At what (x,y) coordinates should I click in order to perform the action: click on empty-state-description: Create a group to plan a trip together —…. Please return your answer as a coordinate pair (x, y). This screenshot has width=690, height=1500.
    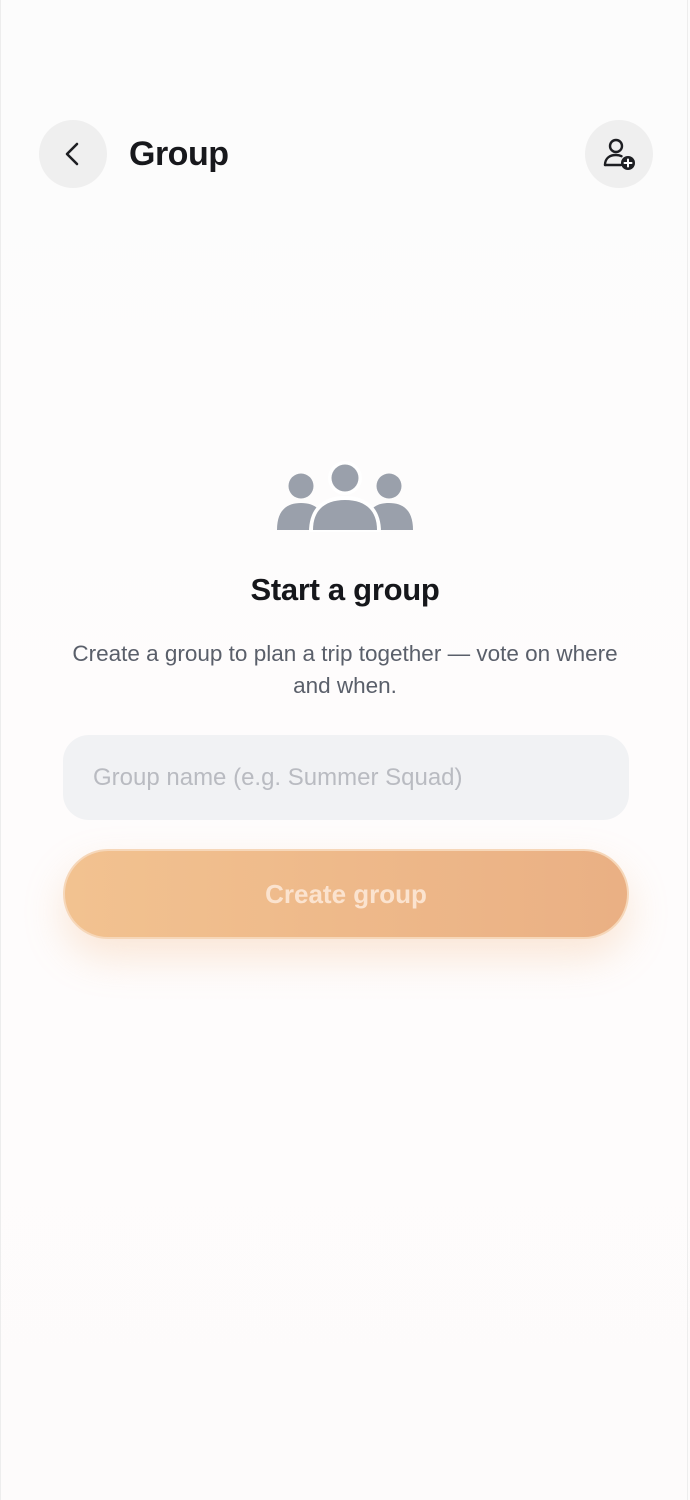
    Looking at the image, I should click on (345, 669).